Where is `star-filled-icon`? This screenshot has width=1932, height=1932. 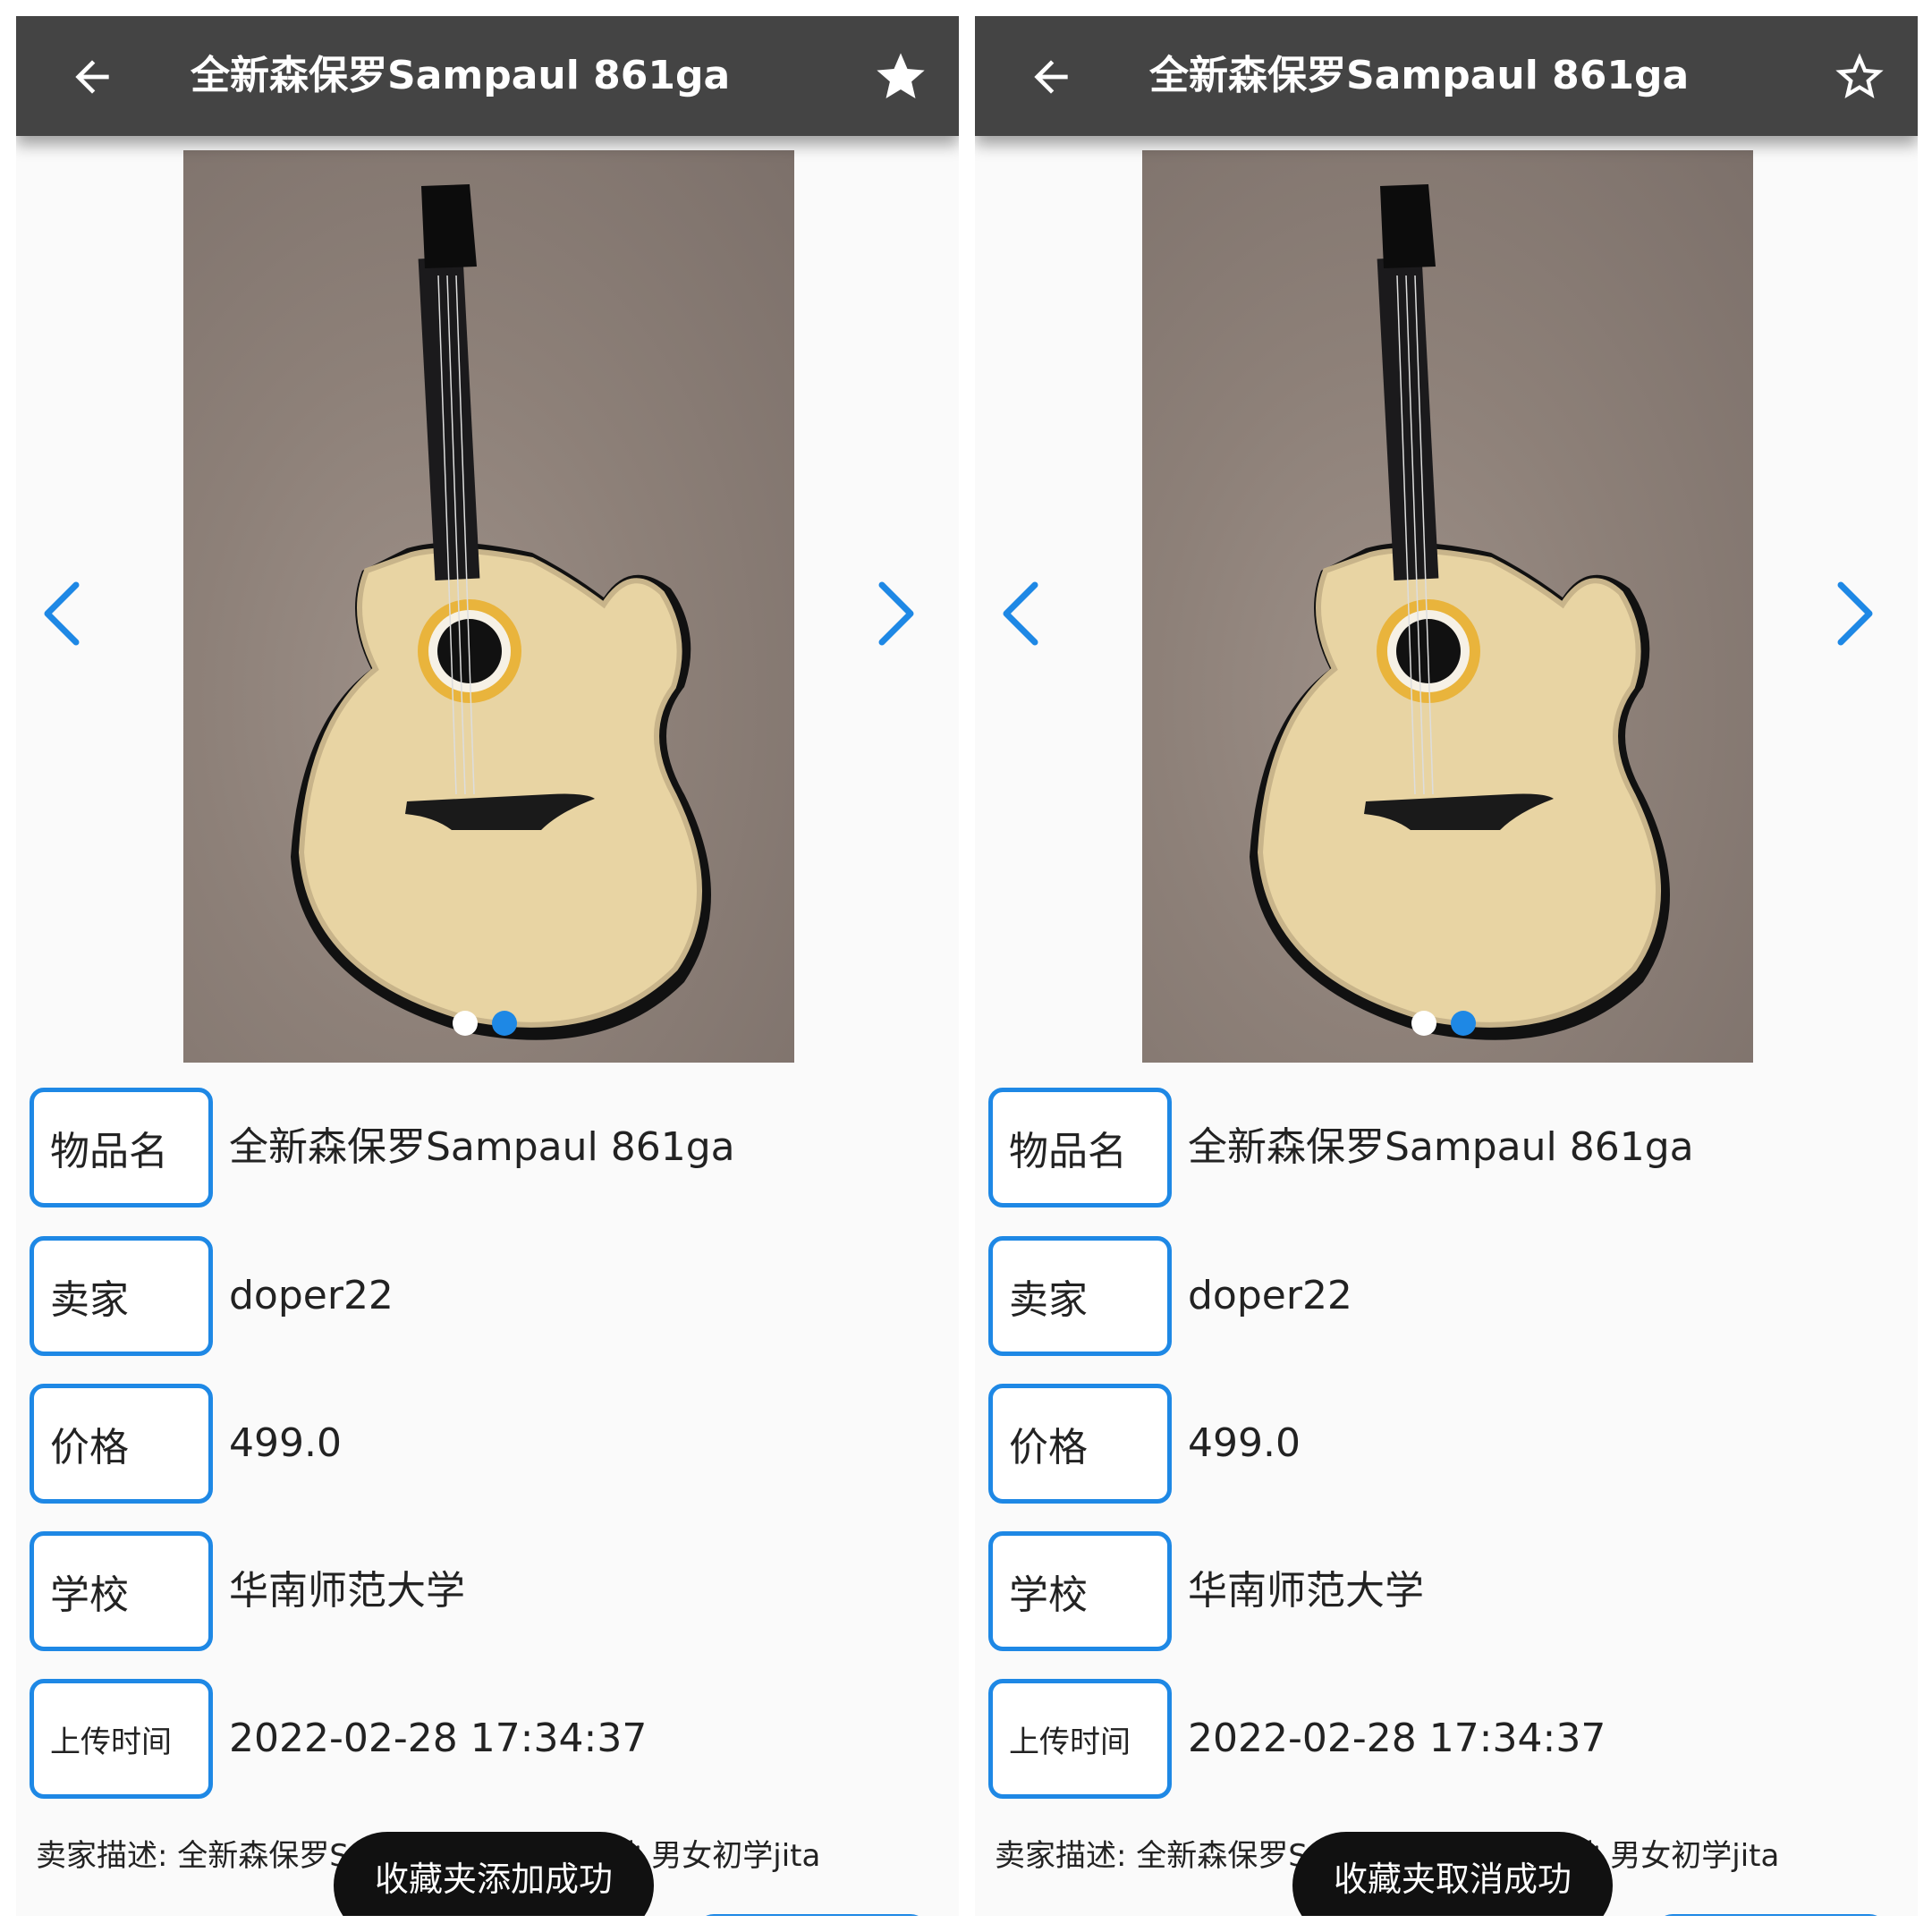
star-filled-icon is located at coordinates (901, 75).